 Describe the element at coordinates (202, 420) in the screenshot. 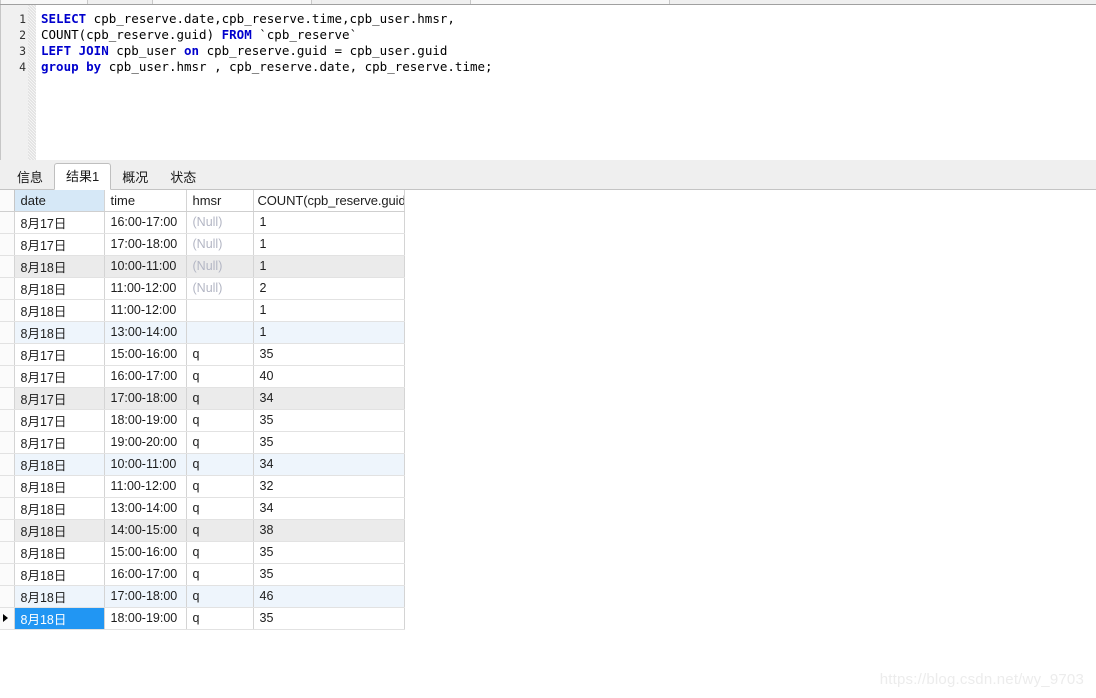

I see `table-row: 8月17日 18:00-19:00 q 35` at that location.